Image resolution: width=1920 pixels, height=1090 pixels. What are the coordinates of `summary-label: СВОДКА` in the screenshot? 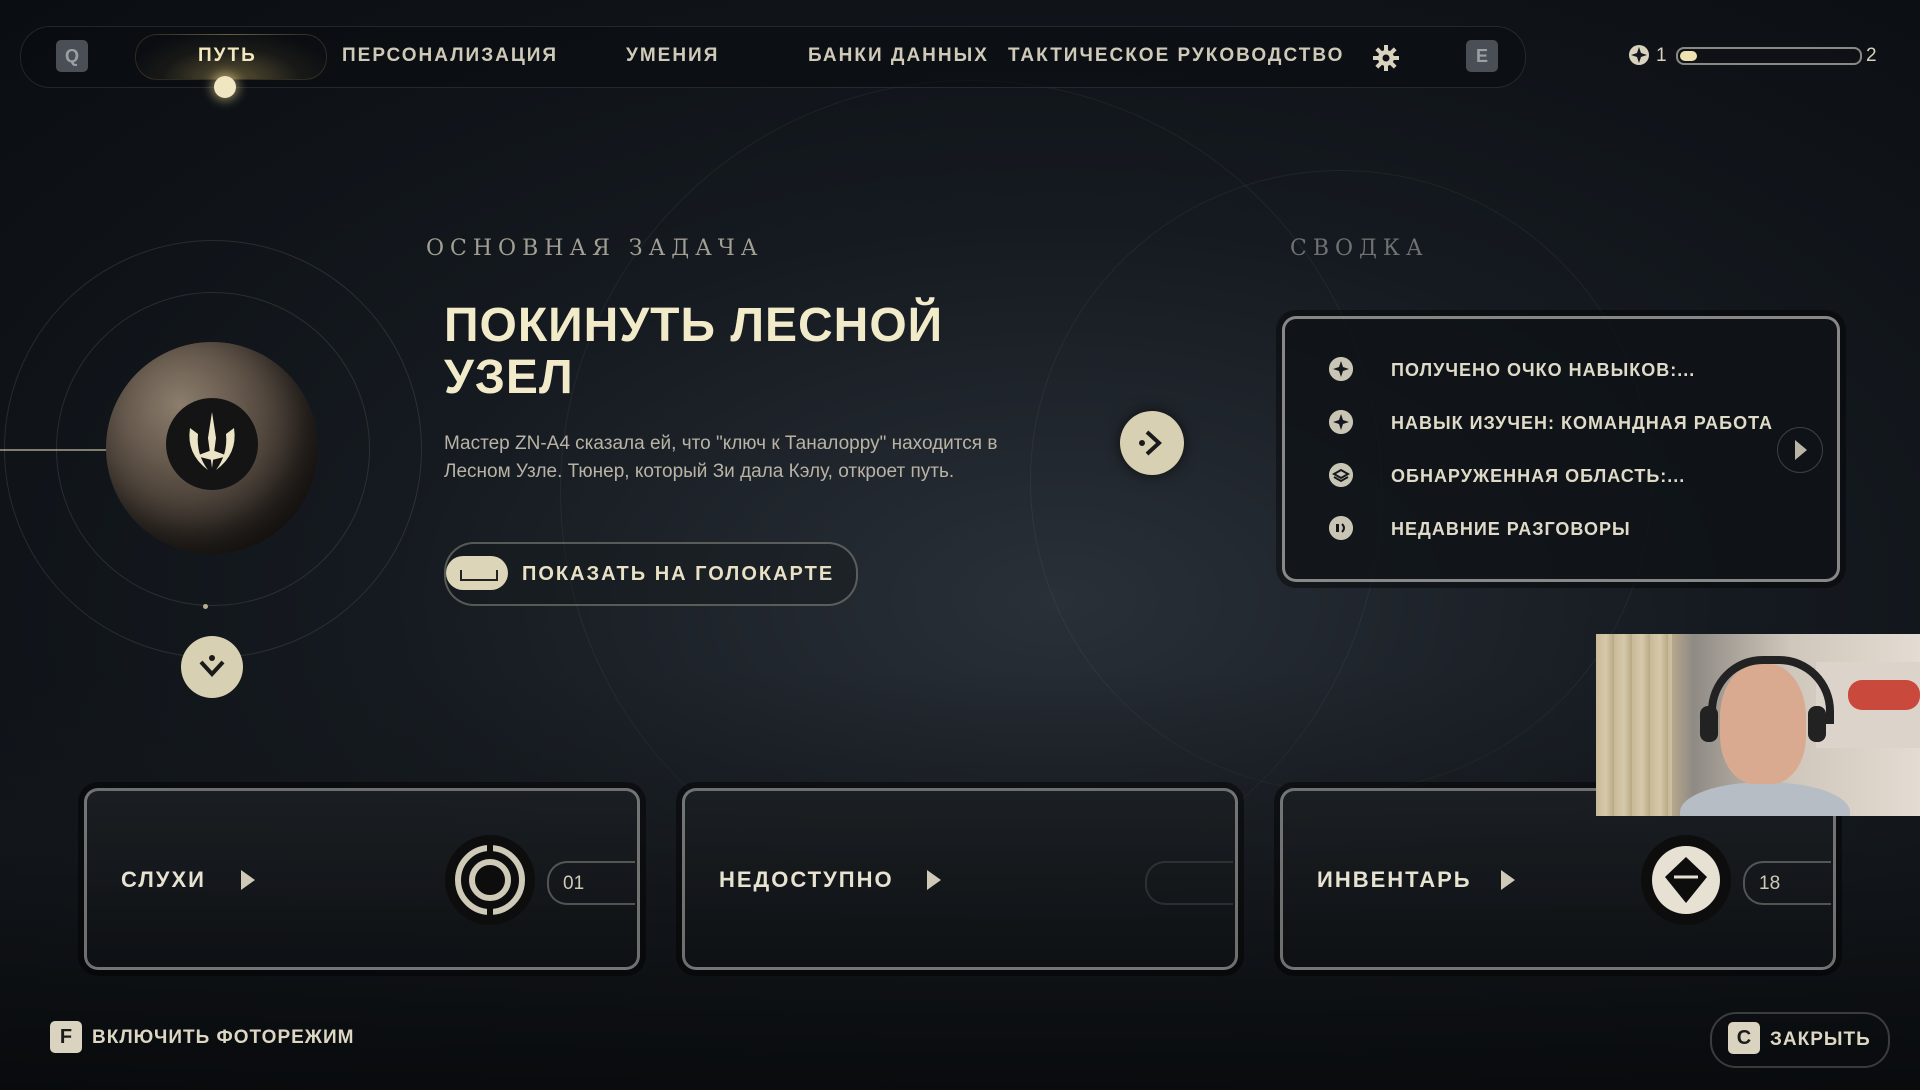 It's located at (1359, 248).